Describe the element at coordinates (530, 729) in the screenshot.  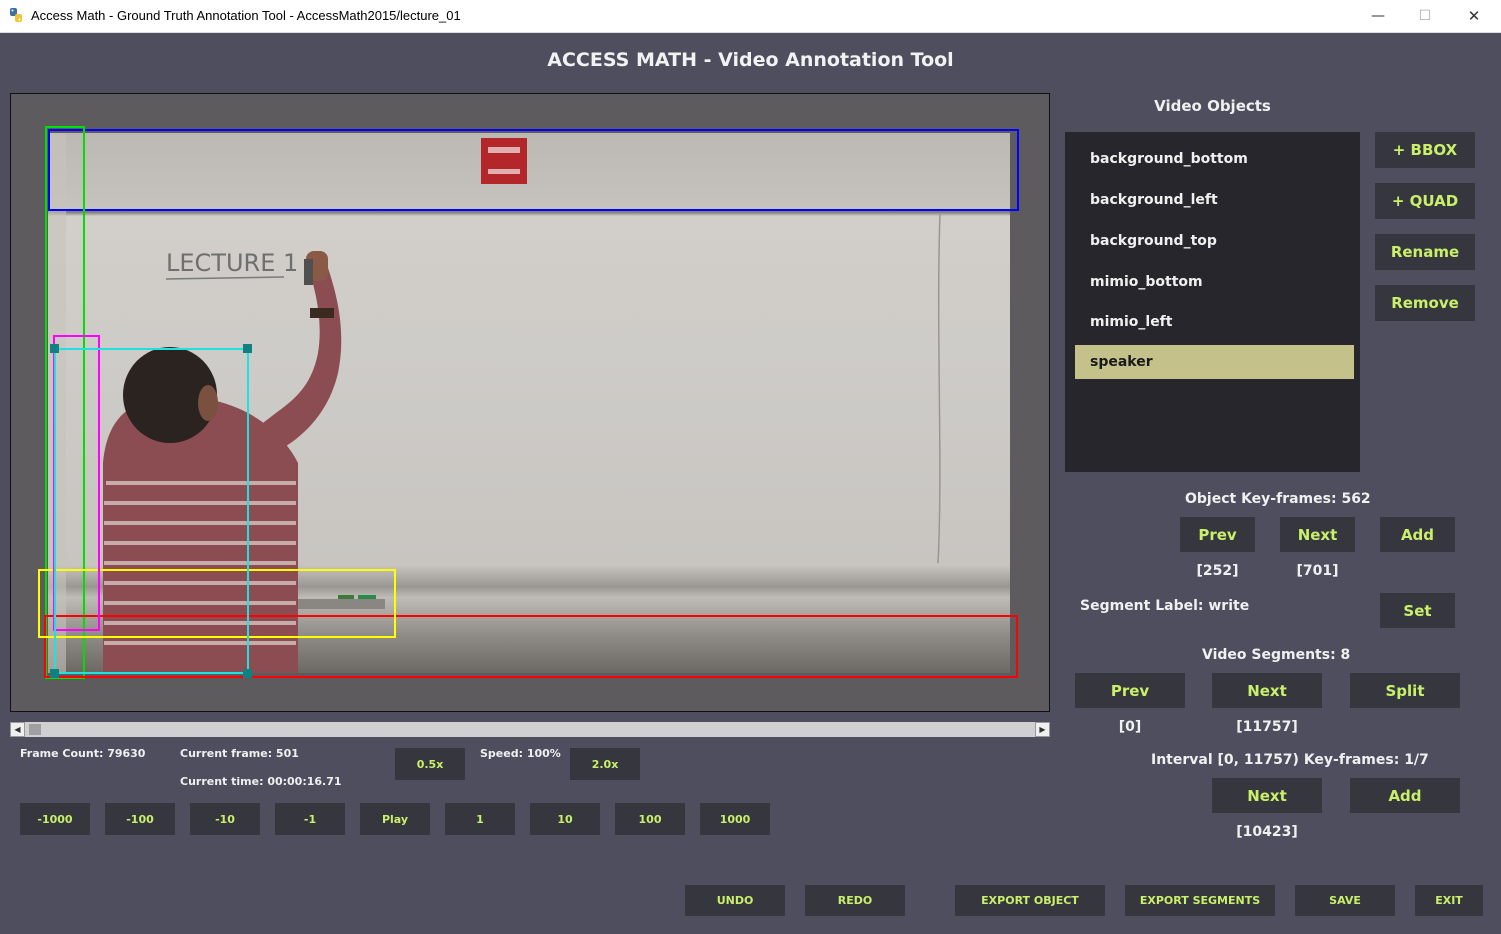
I see `timeline-scrollbar: ◀ ▶` at that location.